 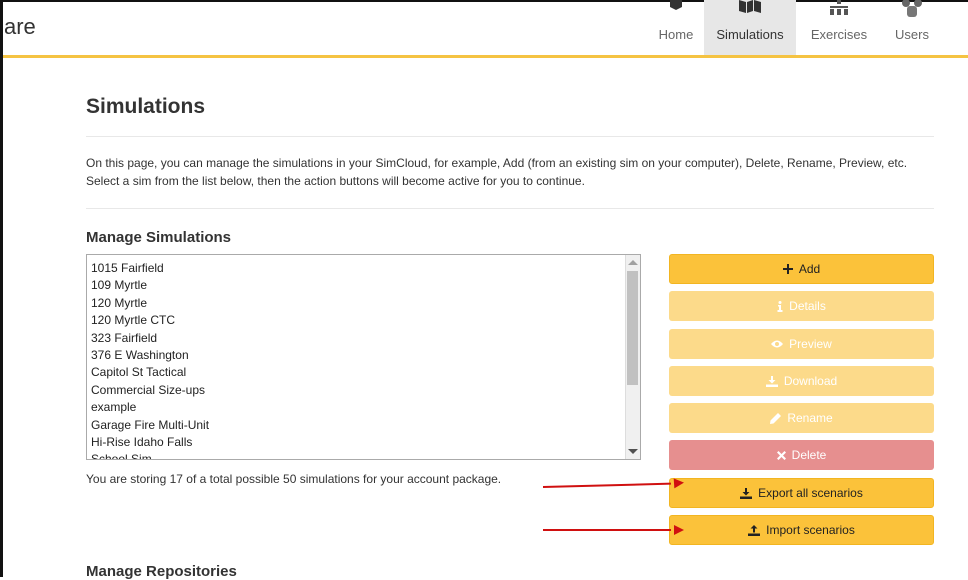 What do you see at coordinates (780, 306) in the screenshot?
I see `info-icon` at bounding box center [780, 306].